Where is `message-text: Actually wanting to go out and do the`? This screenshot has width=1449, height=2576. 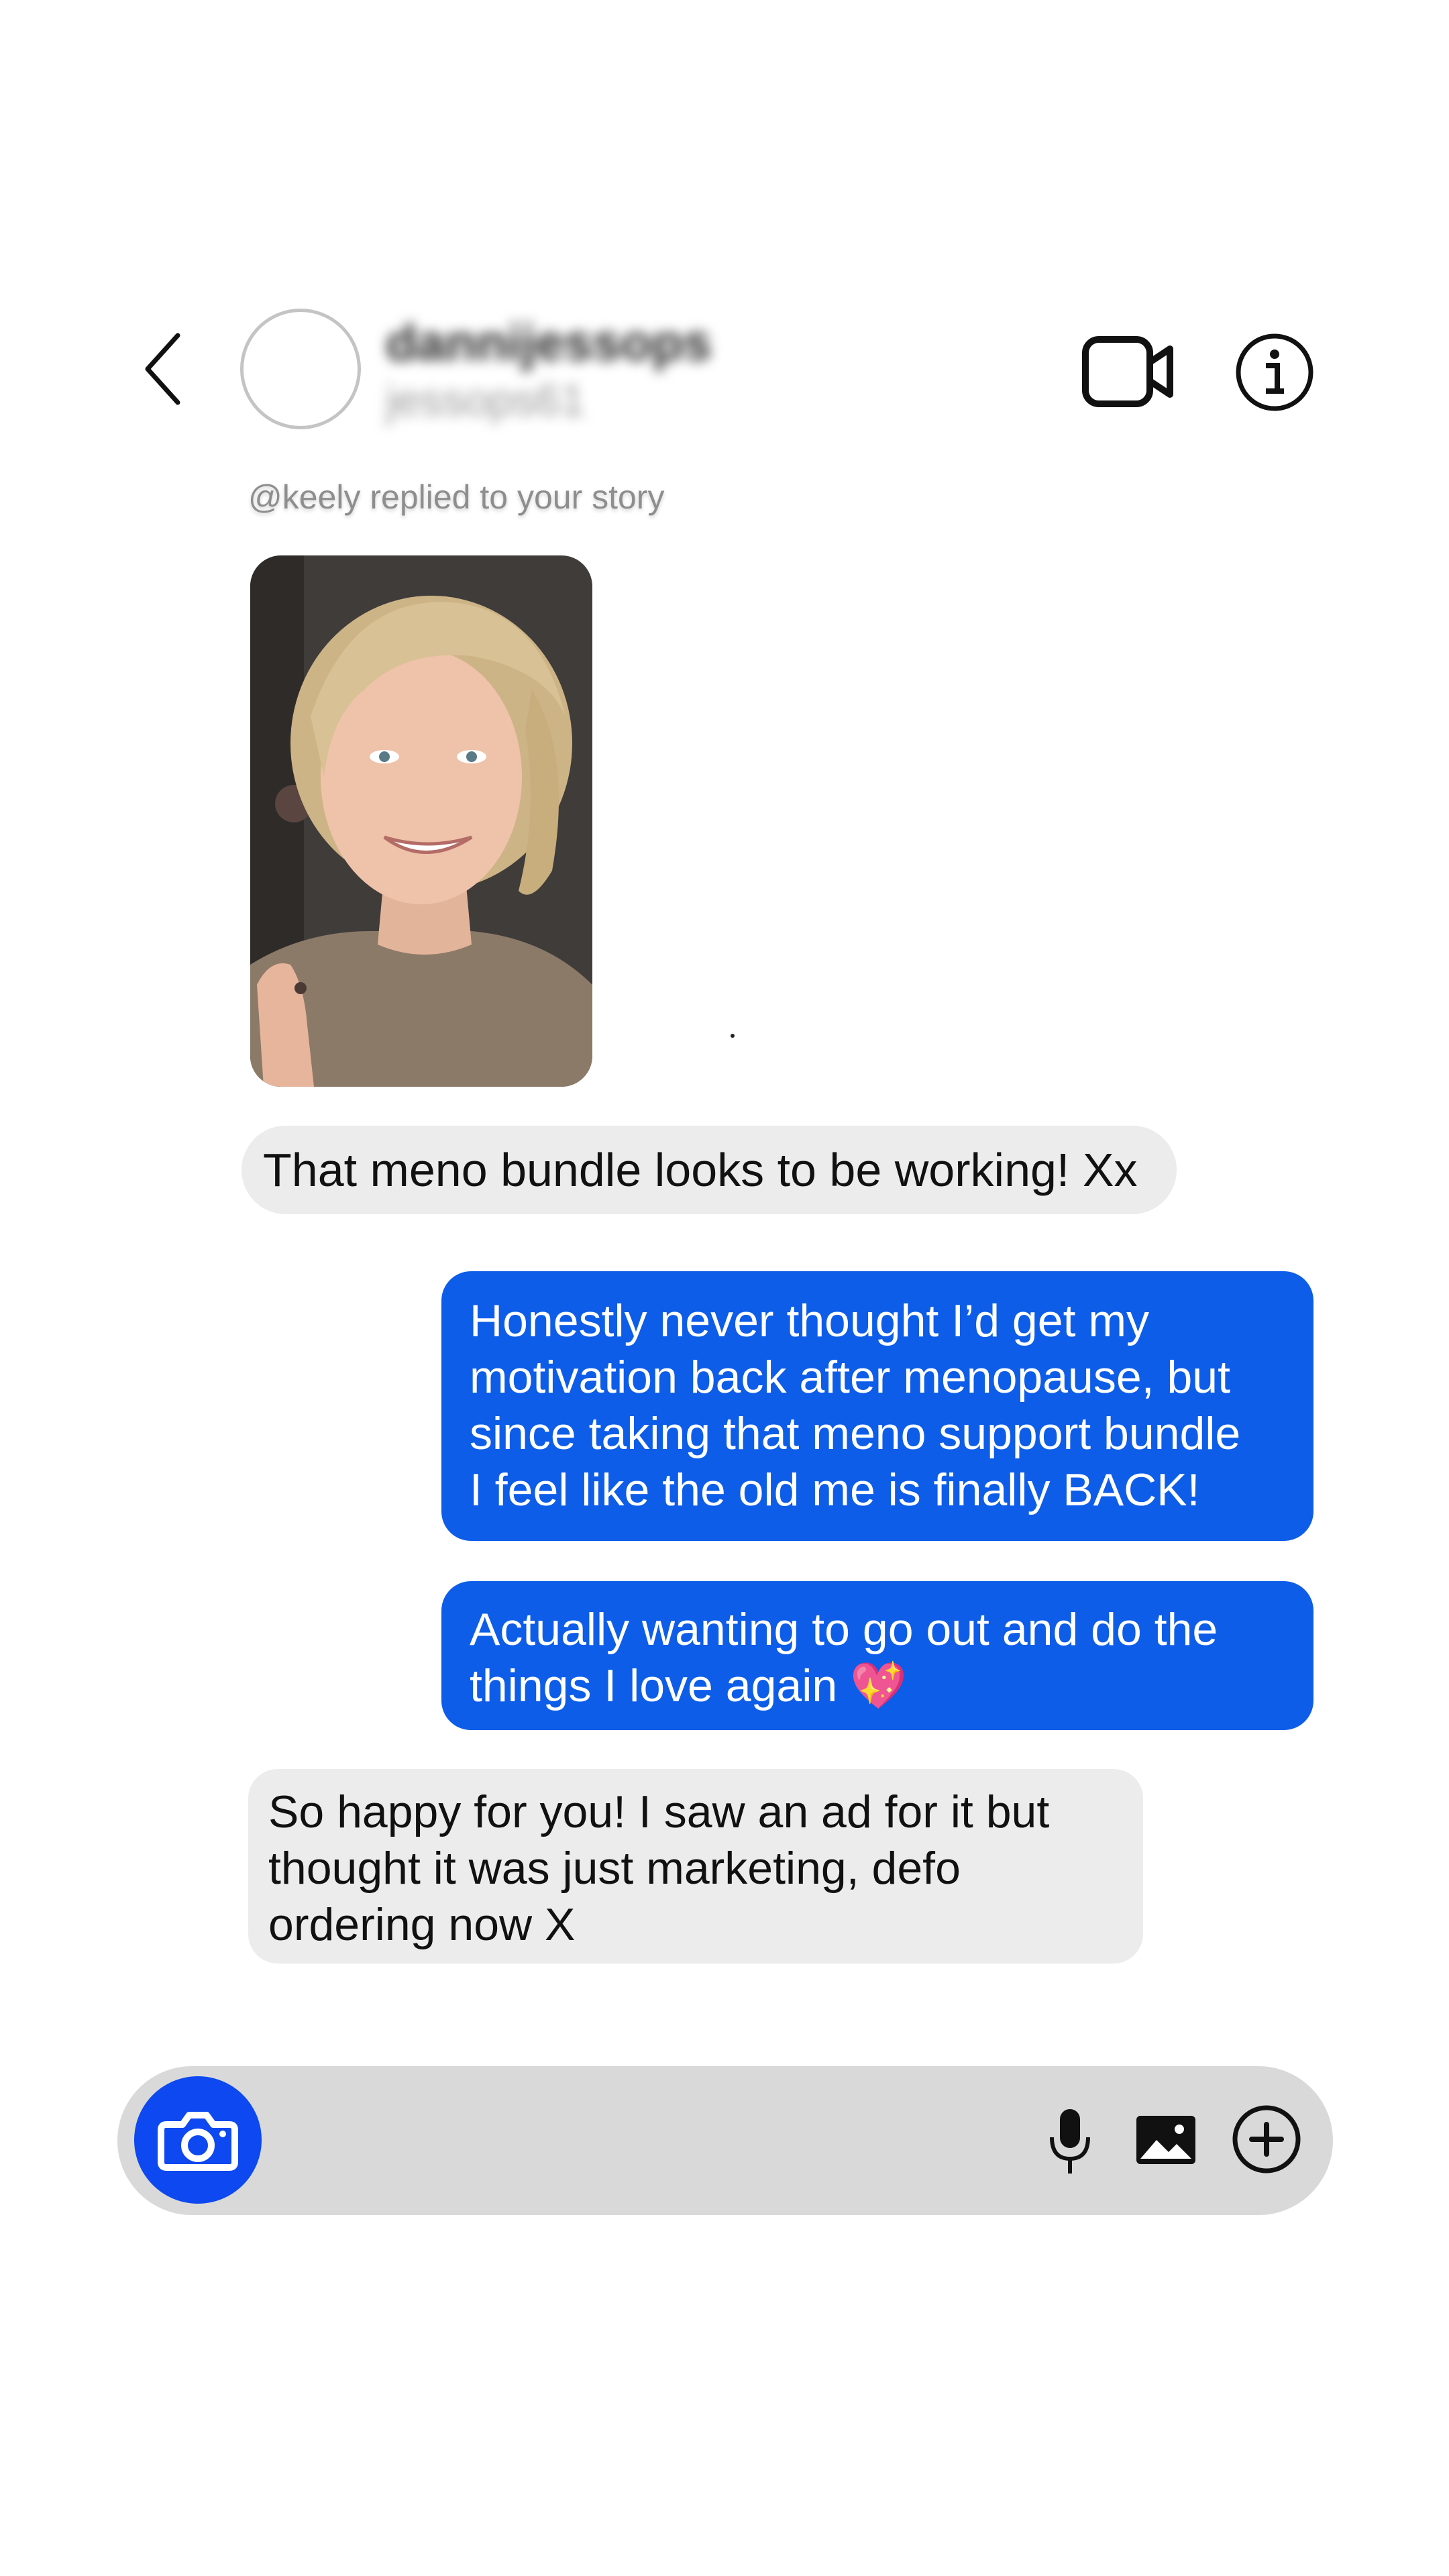 message-text: Actually wanting to go out and do the is located at coordinates (844, 1629).